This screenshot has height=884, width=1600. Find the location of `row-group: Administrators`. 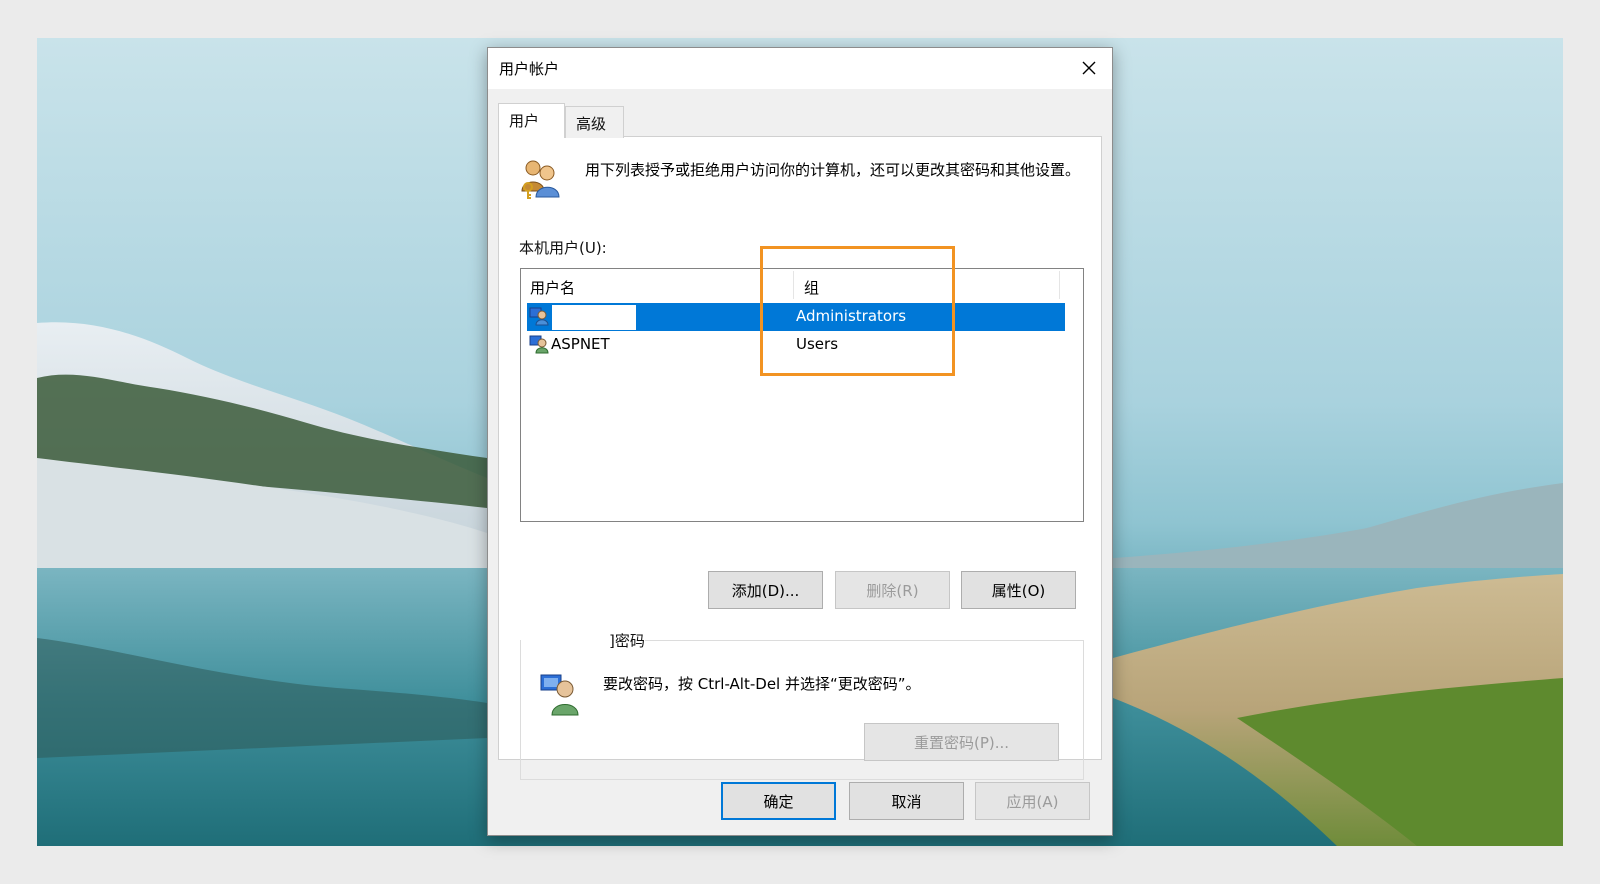

row-group: Administrators is located at coordinates (851, 316).